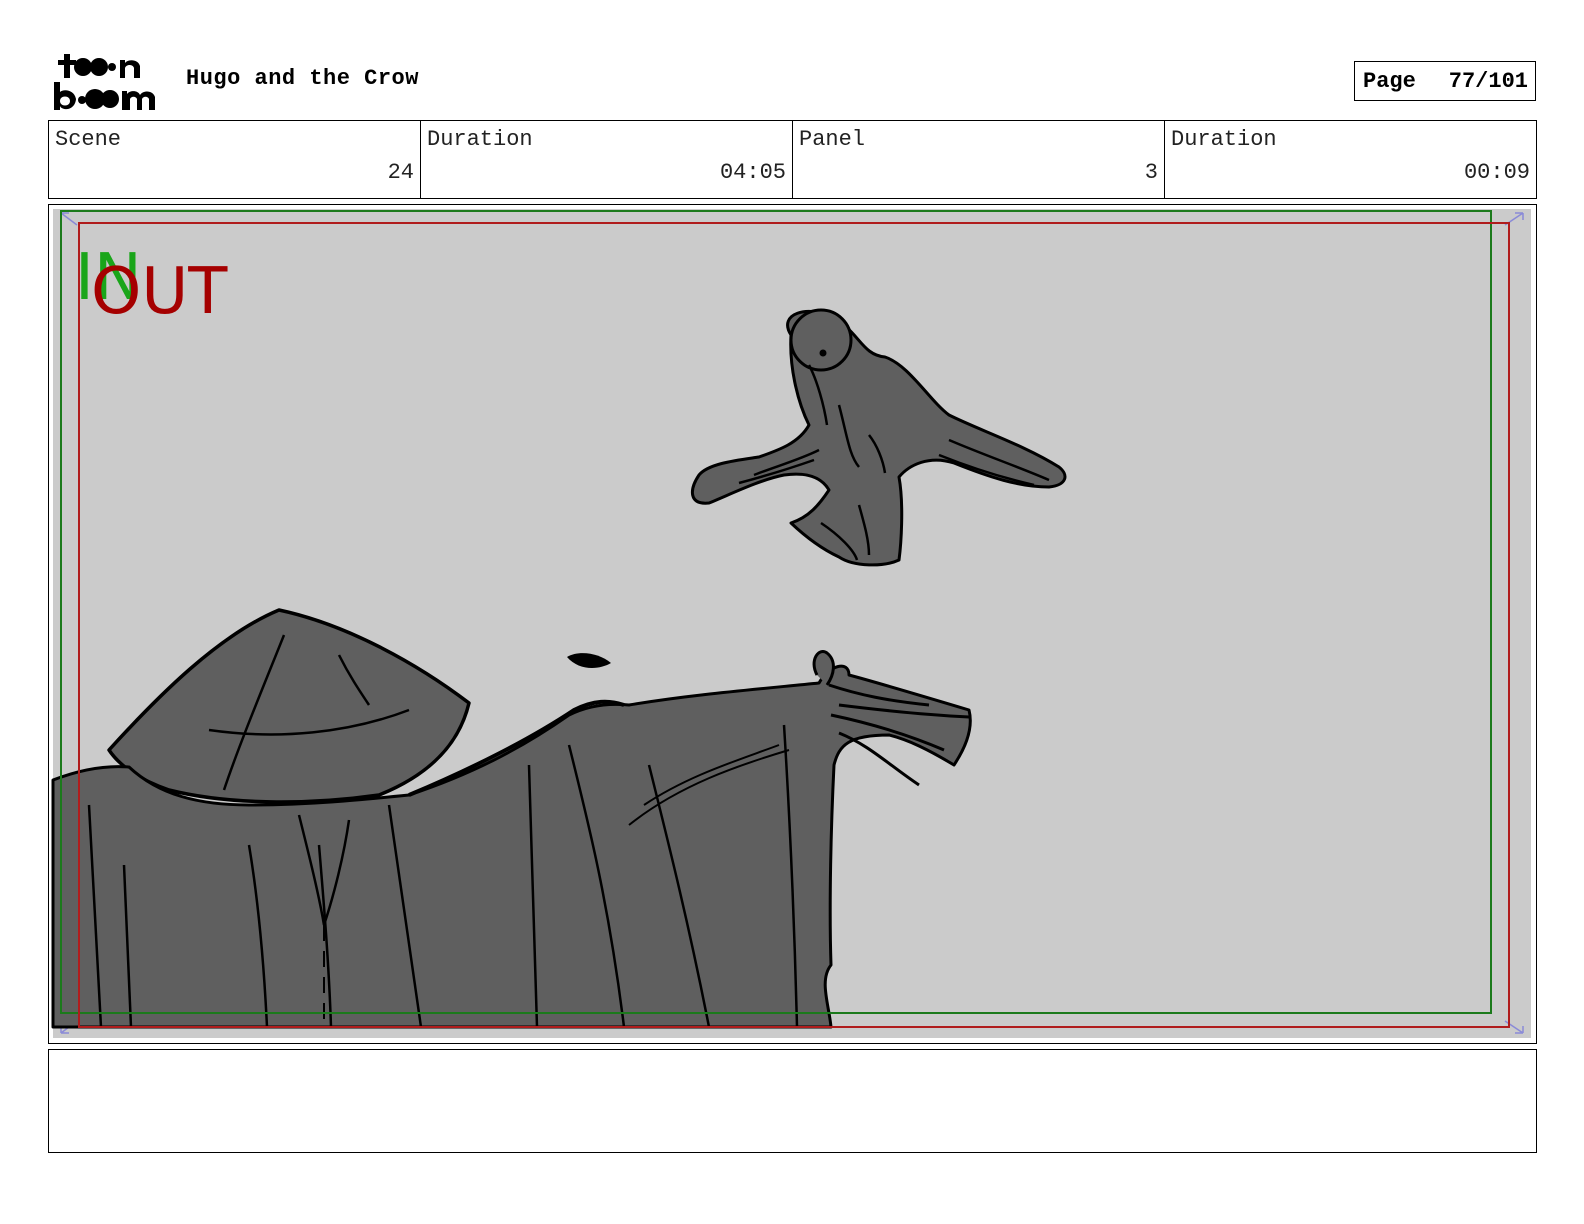 This screenshot has height=1224, width=1584. I want to click on out-marker: OUT, so click(159, 292).